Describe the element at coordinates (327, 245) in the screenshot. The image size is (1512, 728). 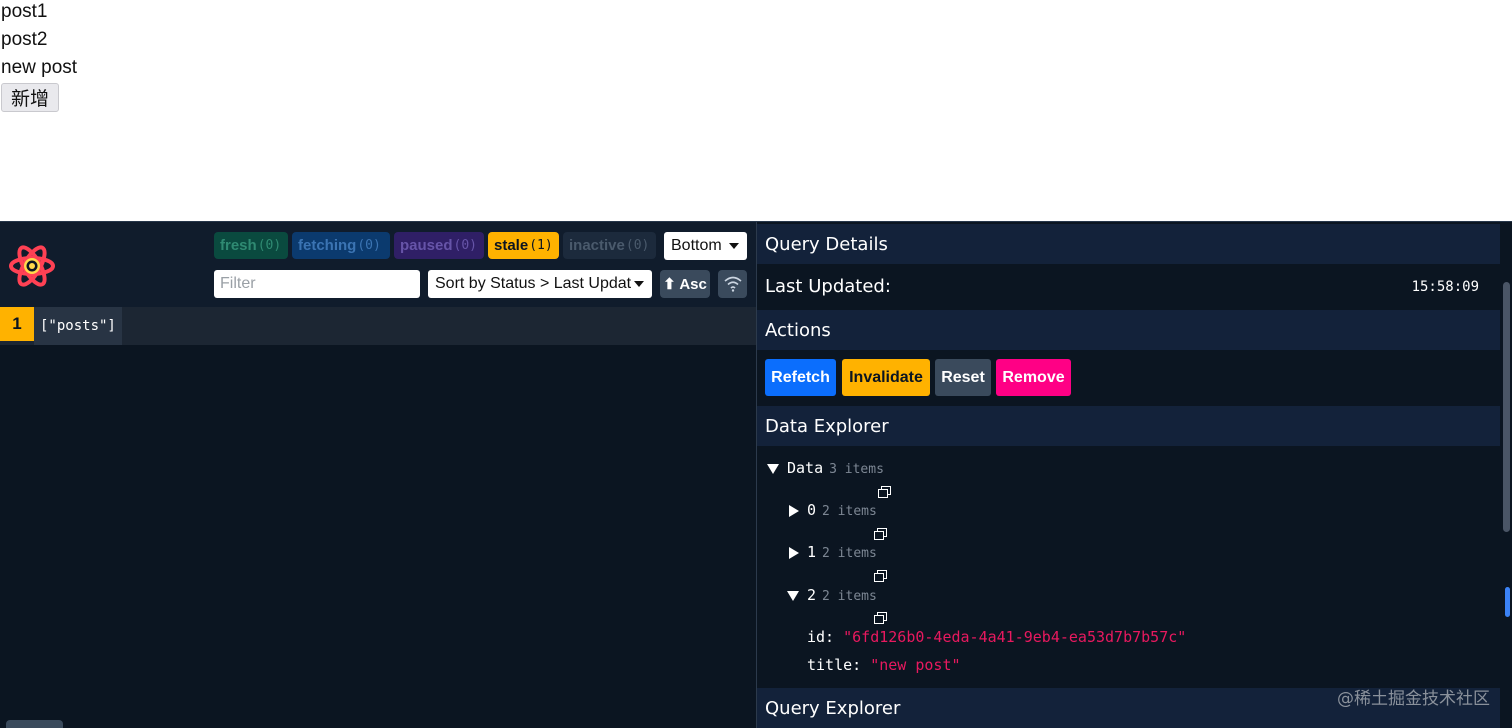
I see `fetching-label: fetching` at that location.